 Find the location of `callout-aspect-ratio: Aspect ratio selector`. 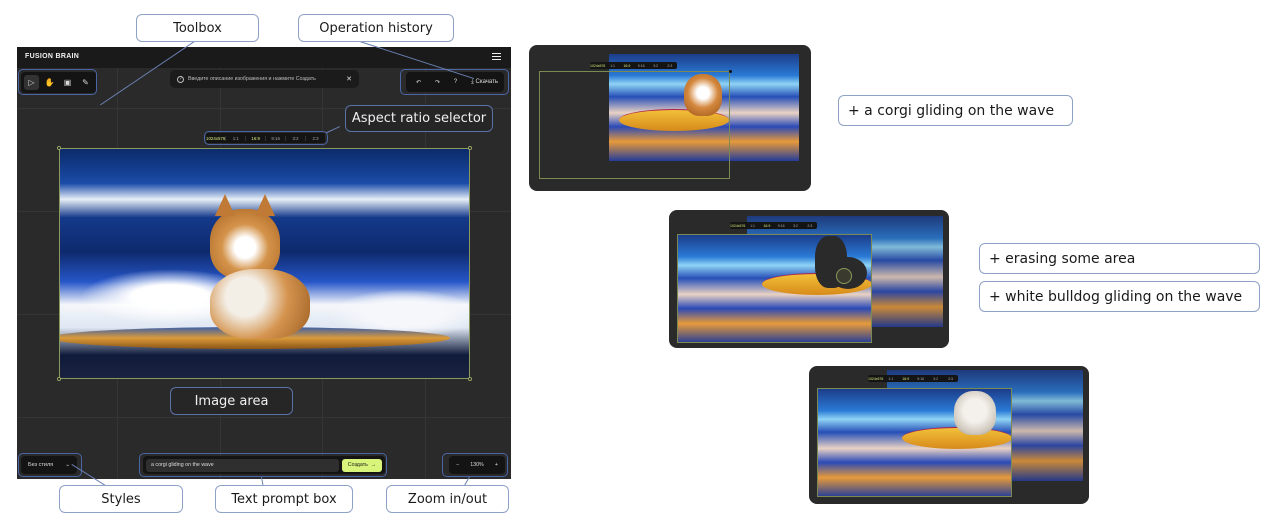

callout-aspect-ratio: Aspect ratio selector is located at coordinates (419, 118).